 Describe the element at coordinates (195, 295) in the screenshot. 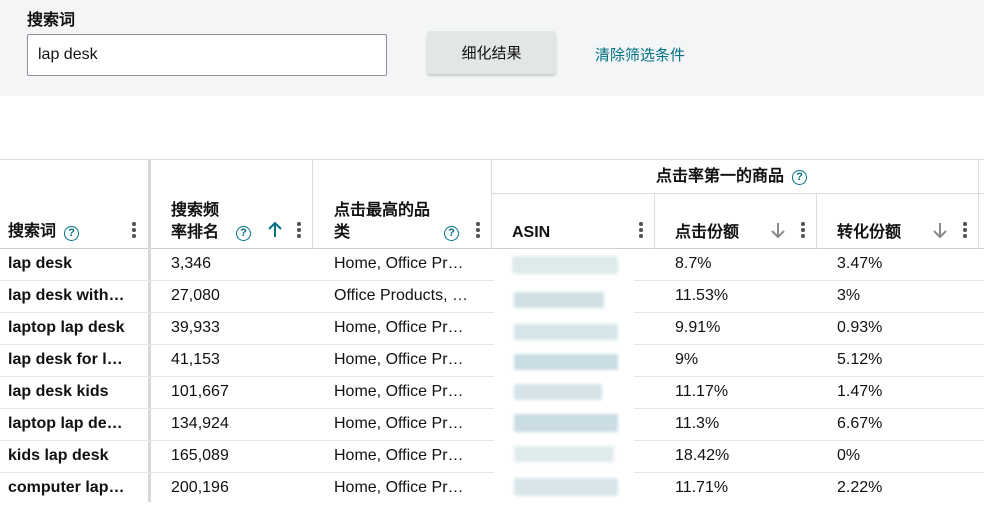

I see `search-rank-cell: 27,080` at that location.